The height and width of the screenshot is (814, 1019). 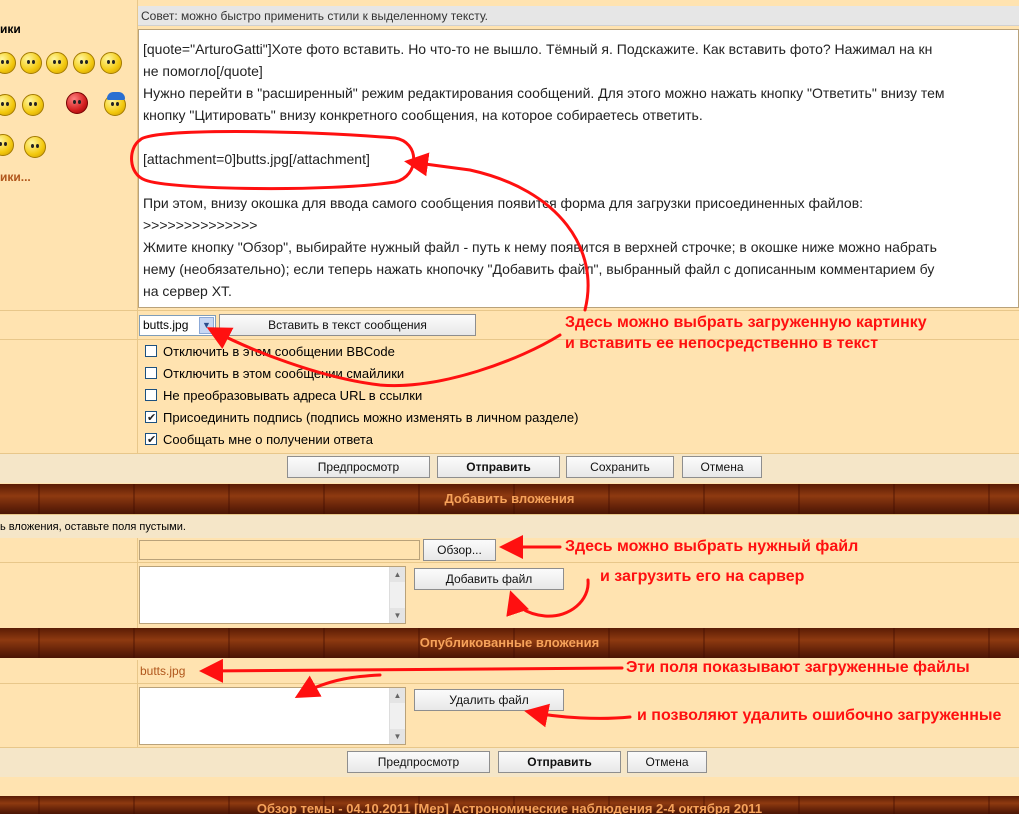 What do you see at coordinates (279, 550) in the screenshot?
I see `file-path-input` at bounding box center [279, 550].